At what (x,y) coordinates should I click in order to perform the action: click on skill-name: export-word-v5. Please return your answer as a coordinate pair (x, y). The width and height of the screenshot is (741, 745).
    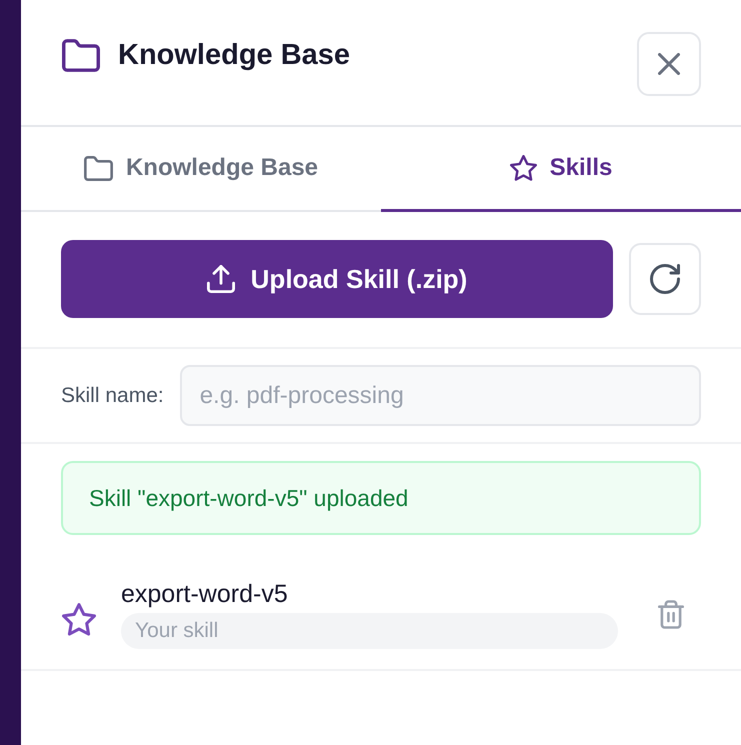
    Looking at the image, I should click on (205, 594).